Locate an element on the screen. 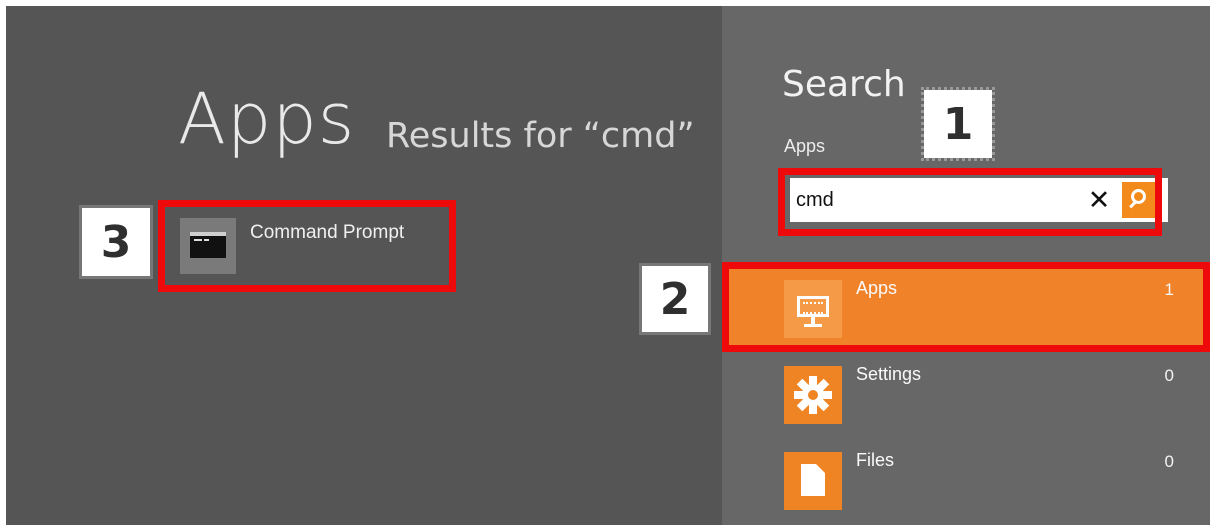  filter-files: Files 0 is located at coordinates (966, 479).